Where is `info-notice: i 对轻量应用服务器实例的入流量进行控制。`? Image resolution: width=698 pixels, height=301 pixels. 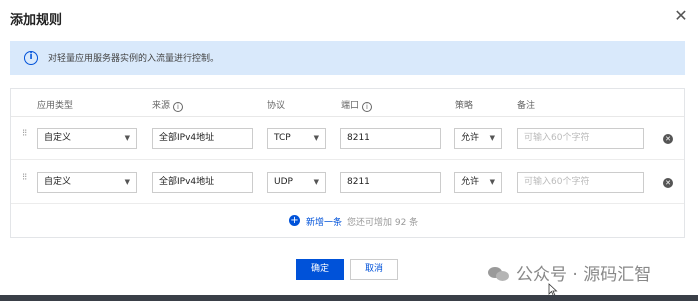 info-notice: i 对轻量应用服务器实例的入流量进行控制。 is located at coordinates (347, 58).